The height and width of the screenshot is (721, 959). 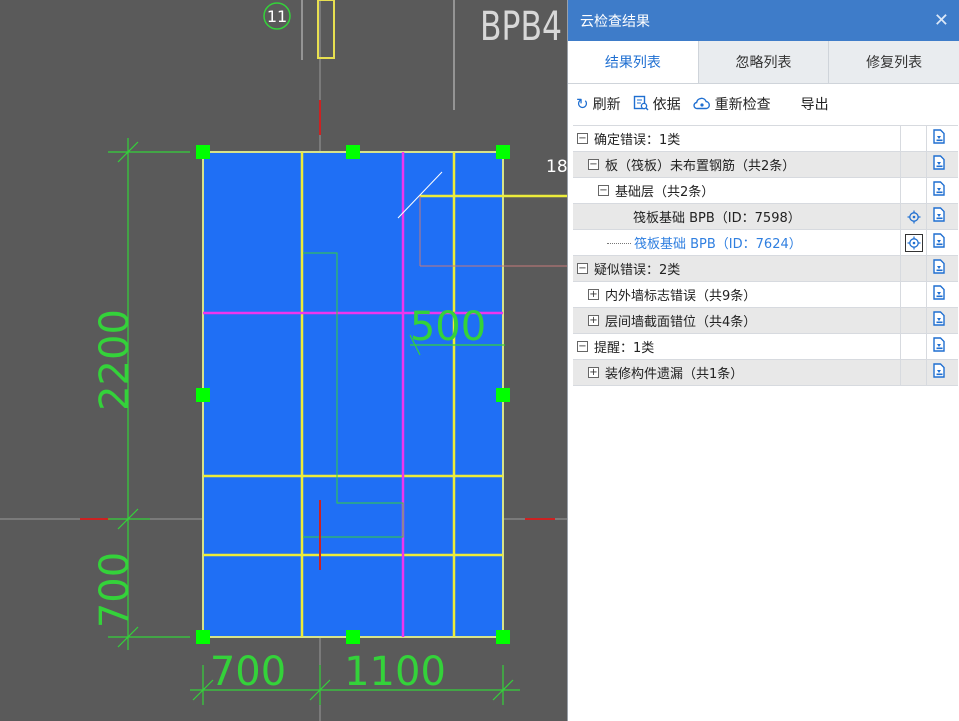 What do you see at coordinates (666, 105) in the screenshot?
I see `basis-label: 依据` at bounding box center [666, 105].